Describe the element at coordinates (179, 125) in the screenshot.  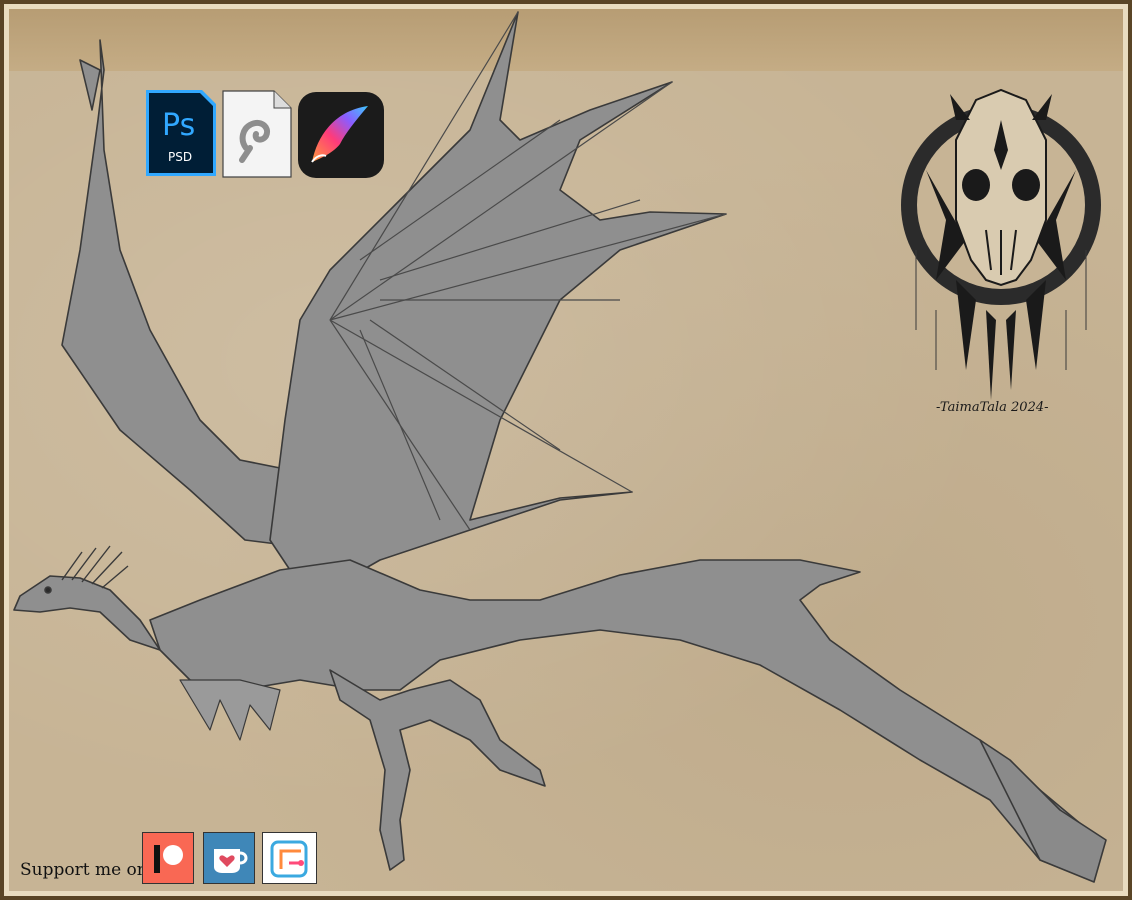
I see `photoshop-ps-text: Ps` at that location.